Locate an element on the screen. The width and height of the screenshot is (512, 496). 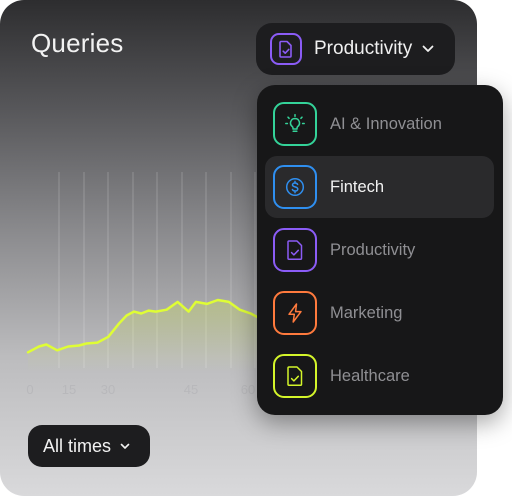
dropdown-item-label: Productivity is located at coordinates (373, 249).